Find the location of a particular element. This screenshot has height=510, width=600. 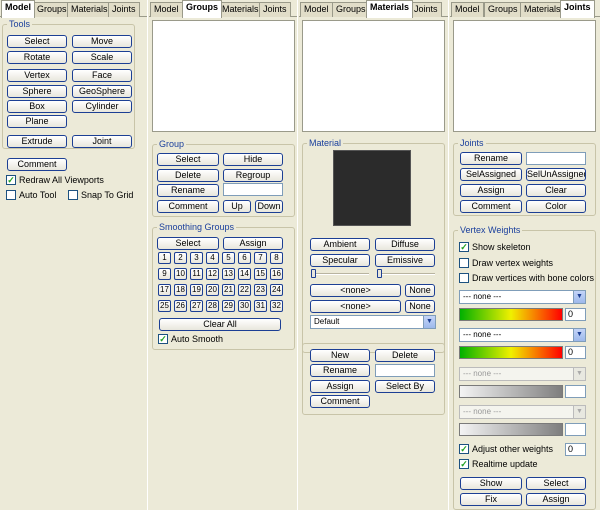

weight-value-2: 0 is located at coordinates (575, 352).